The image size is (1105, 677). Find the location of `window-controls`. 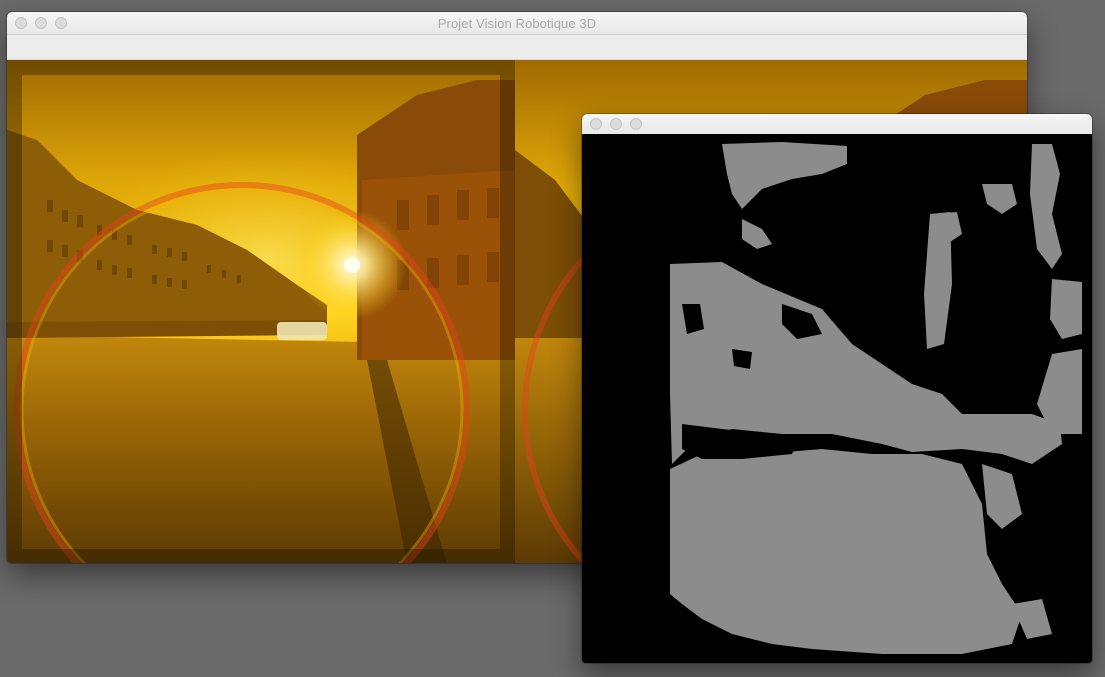

window-controls is located at coordinates (616, 124).